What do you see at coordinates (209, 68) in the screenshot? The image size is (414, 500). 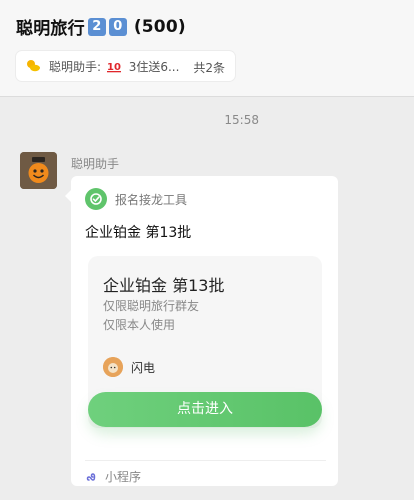 I see `pinned-count: 共2条` at bounding box center [209, 68].